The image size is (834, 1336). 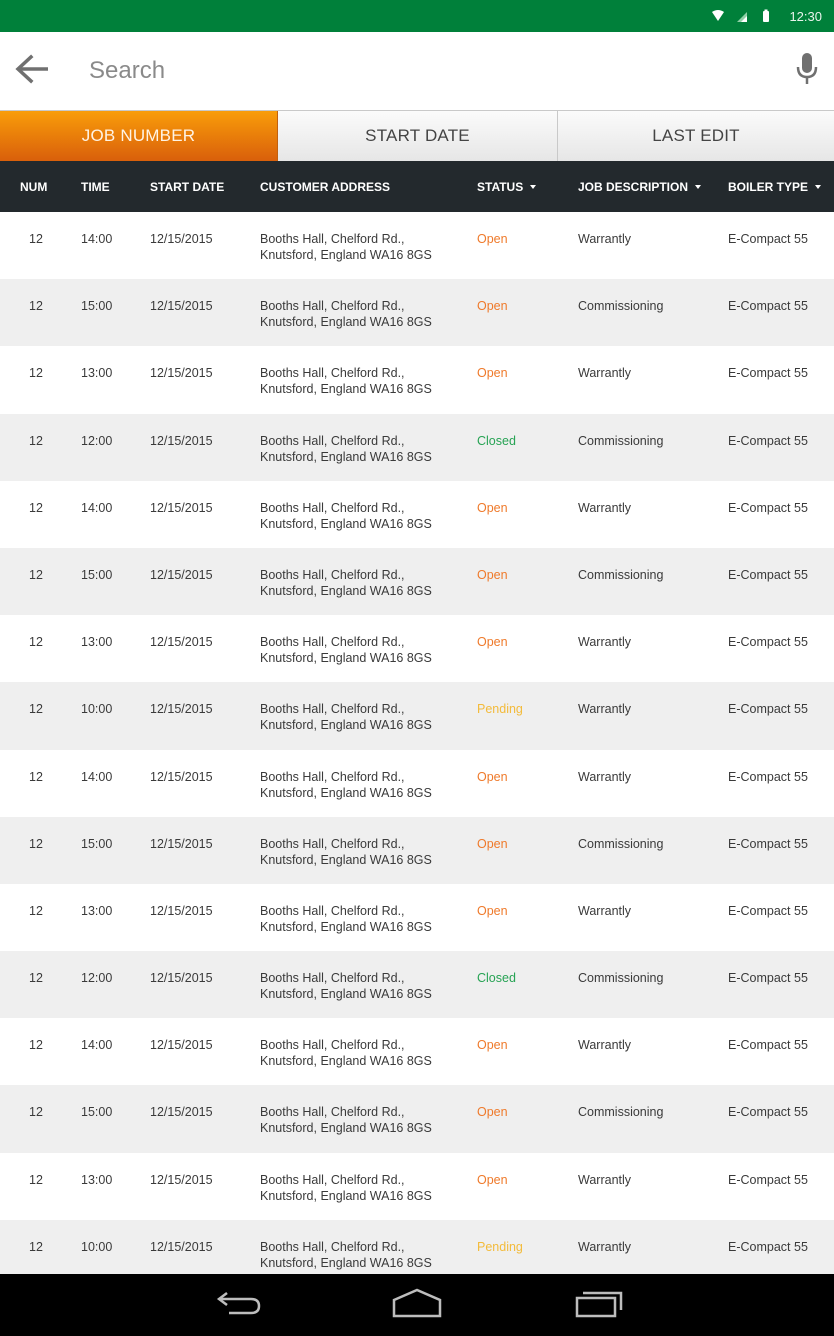 What do you see at coordinates (417, 16) in the screenshot?
I see `status-bar: 12:30` at bounding box center [417, 16].